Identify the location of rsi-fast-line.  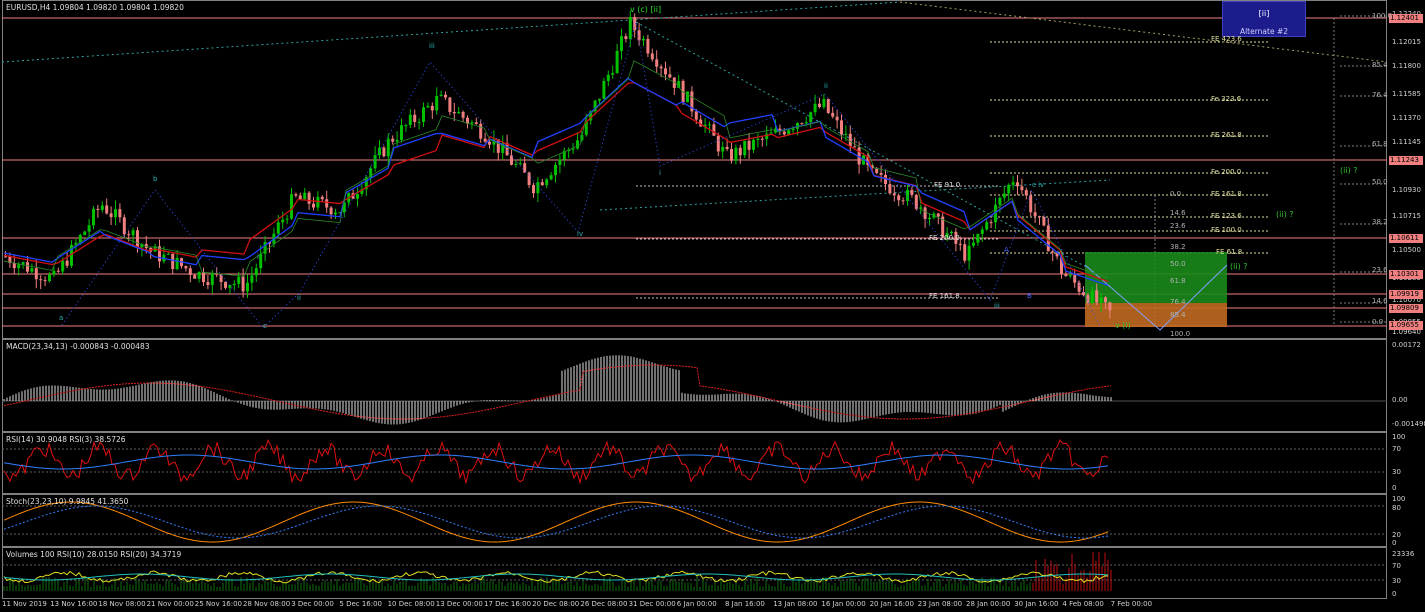
(556, 461).